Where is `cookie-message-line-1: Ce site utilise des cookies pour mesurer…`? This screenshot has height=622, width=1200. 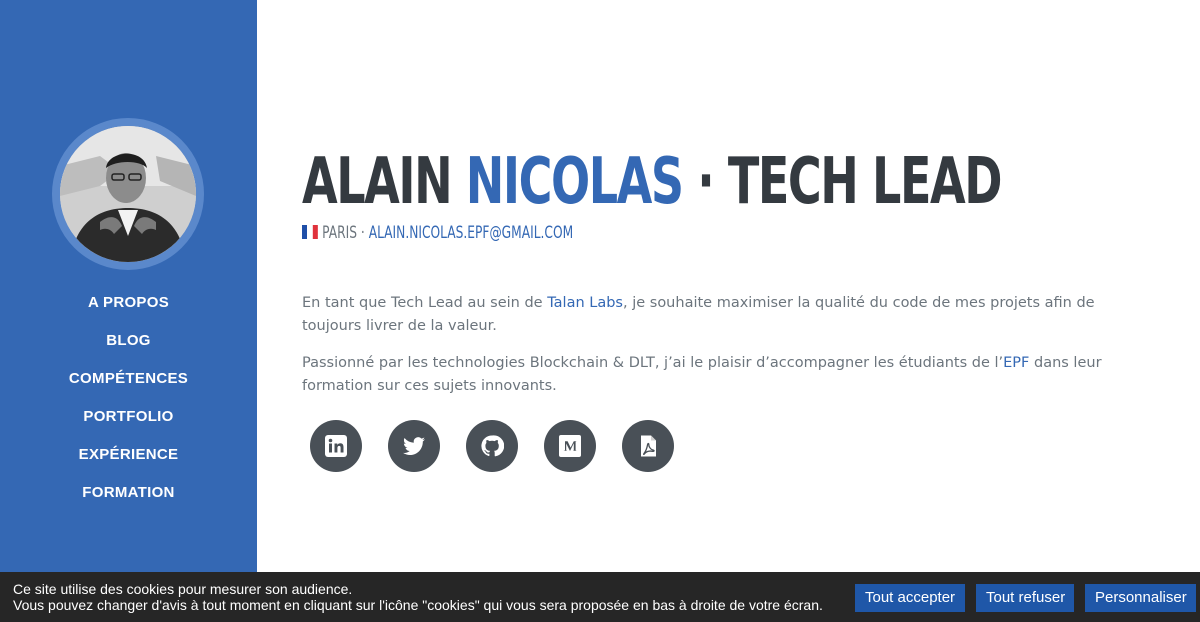 cookie-message-line-1: Ce site utilise des cookies pour mesurer… is located at coordinates (183, 589).